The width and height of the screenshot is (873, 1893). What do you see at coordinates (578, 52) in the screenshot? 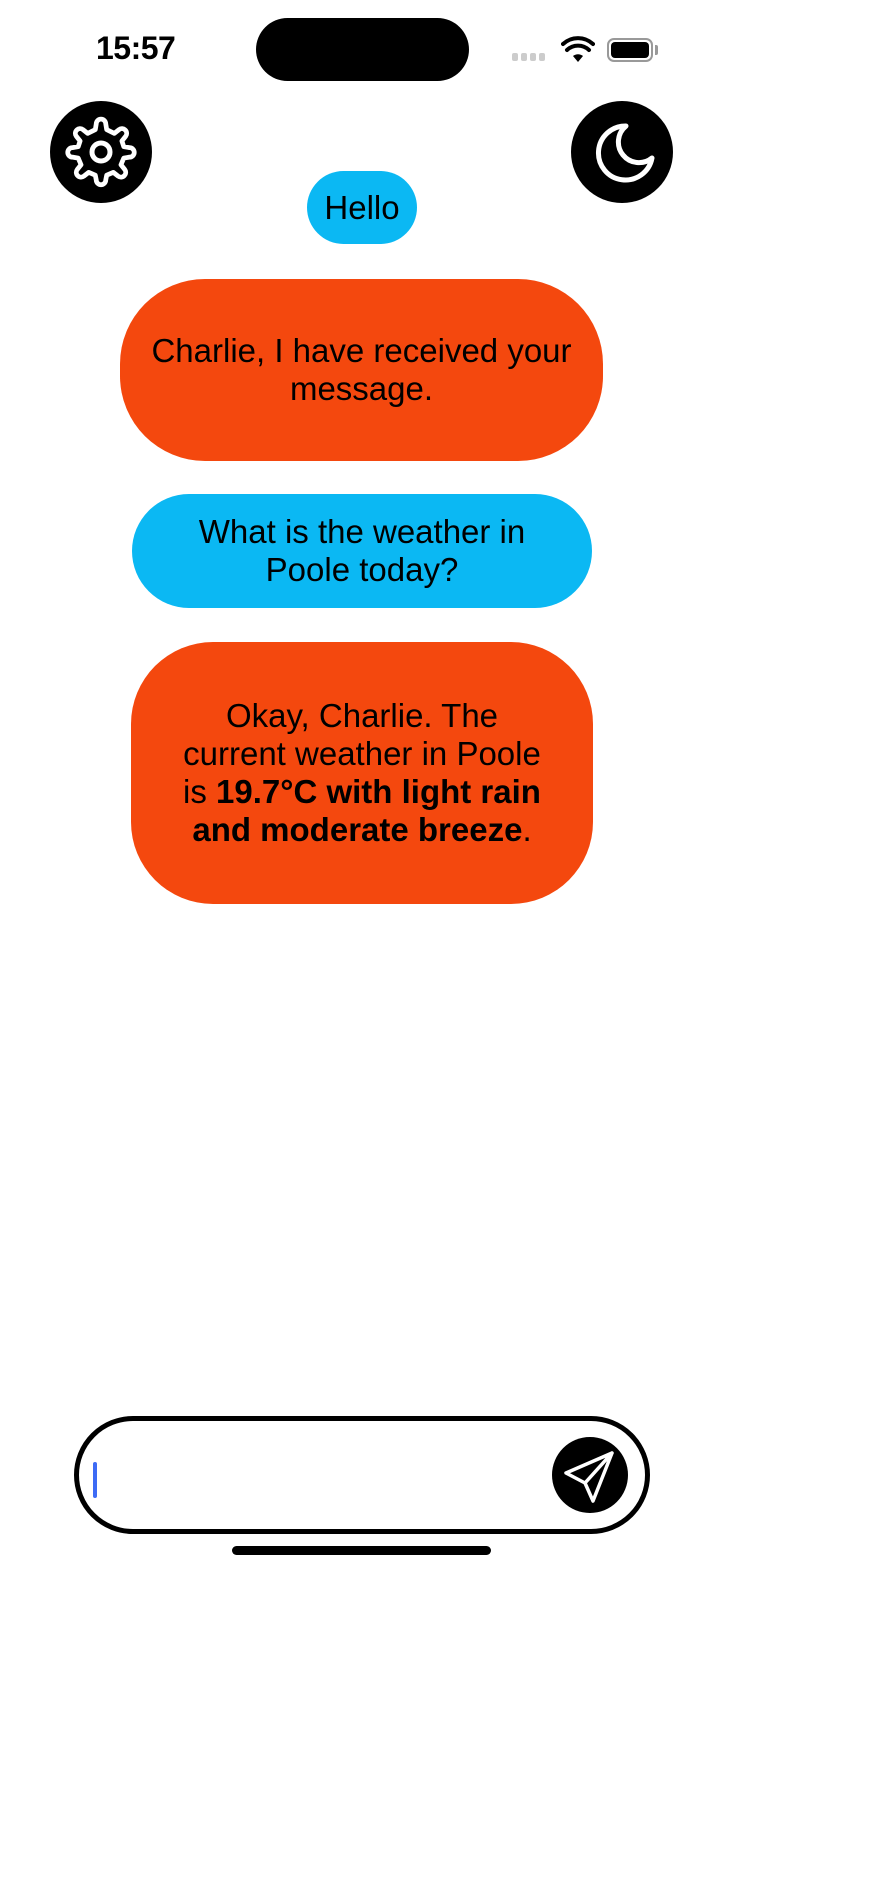
I see `wifi-icon` at bounding box center [578, 52].